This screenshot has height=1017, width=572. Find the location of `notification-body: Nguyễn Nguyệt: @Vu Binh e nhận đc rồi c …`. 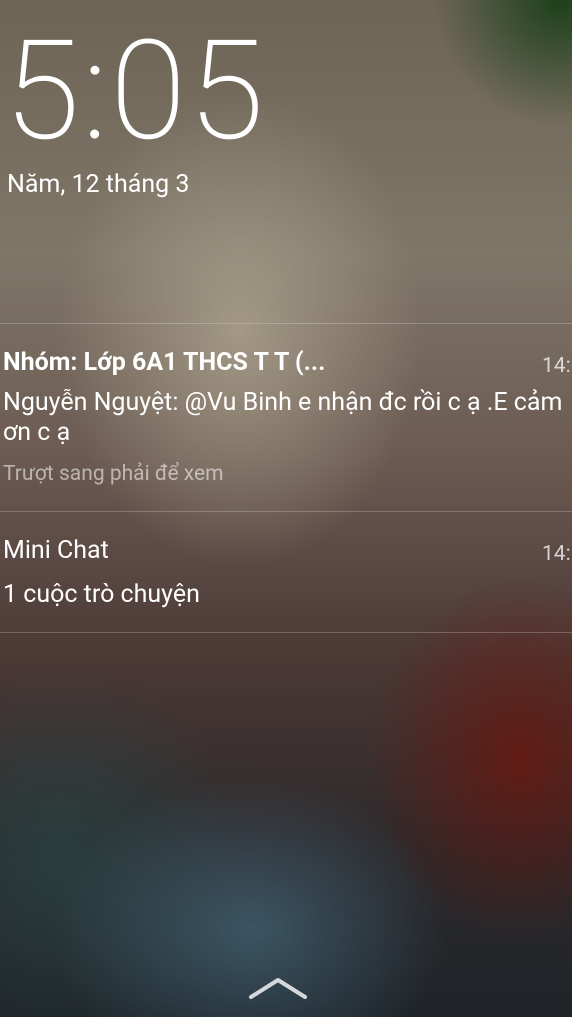

notification-body: Nguyễn Nguyệt: @Vu Binh e nhận đc rồi c … is located at coordinates (283, 417).